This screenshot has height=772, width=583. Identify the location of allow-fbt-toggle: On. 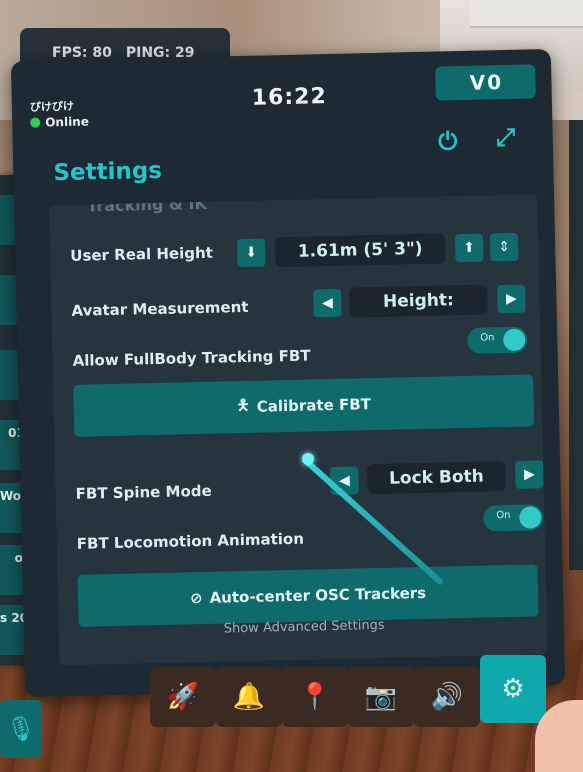
(497, 340).